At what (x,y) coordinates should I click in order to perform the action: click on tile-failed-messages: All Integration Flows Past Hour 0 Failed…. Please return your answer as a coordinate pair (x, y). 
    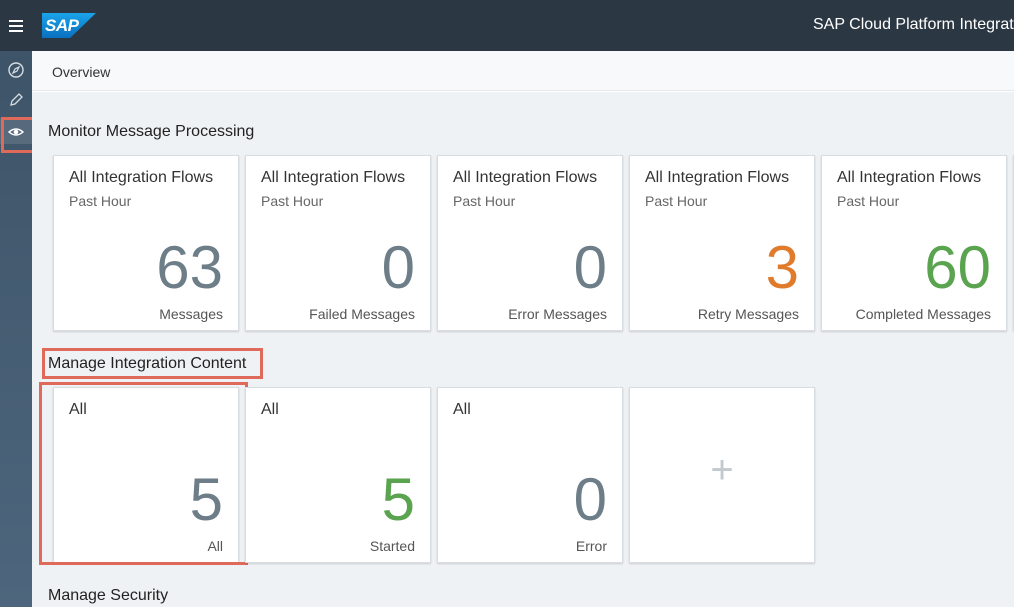
    Looking at the image, I should click on (338, 243).